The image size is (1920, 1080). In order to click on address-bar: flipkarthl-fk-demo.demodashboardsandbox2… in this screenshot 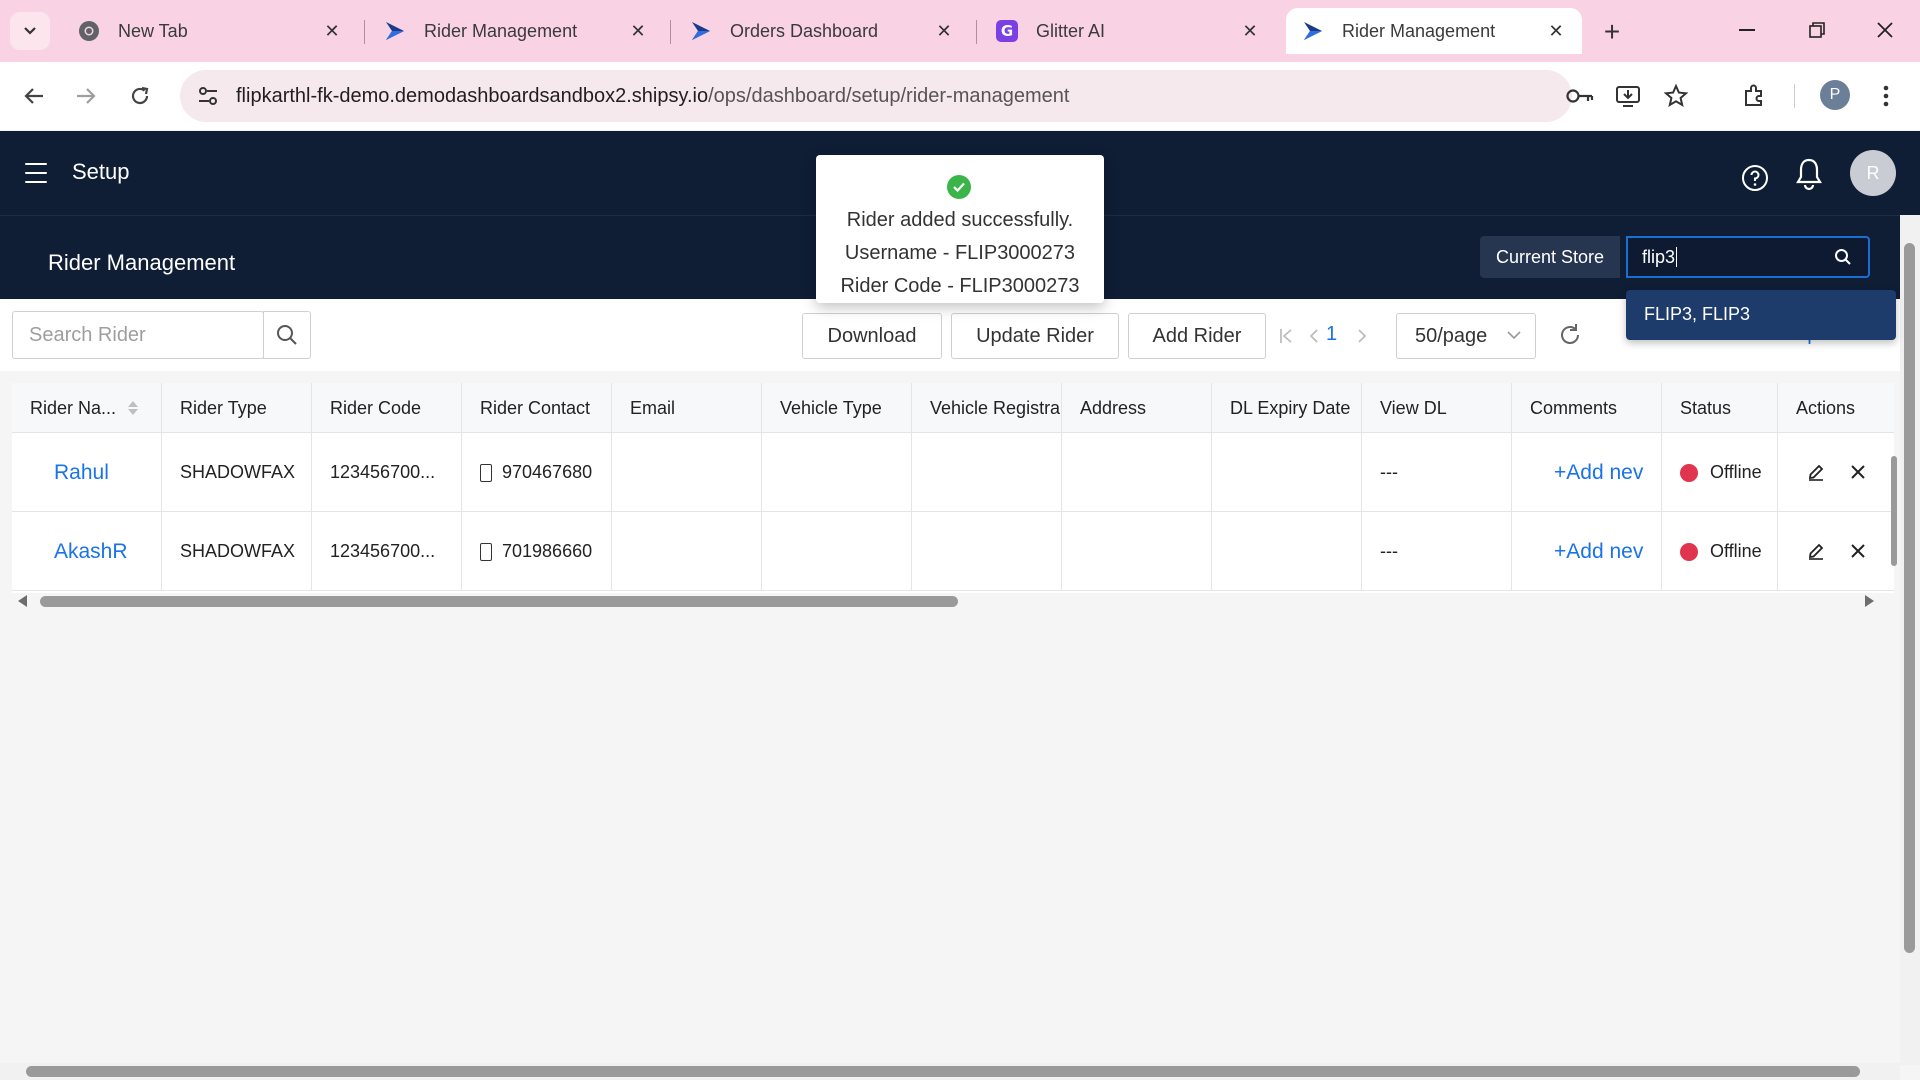, I will do `click(876, 96)`.